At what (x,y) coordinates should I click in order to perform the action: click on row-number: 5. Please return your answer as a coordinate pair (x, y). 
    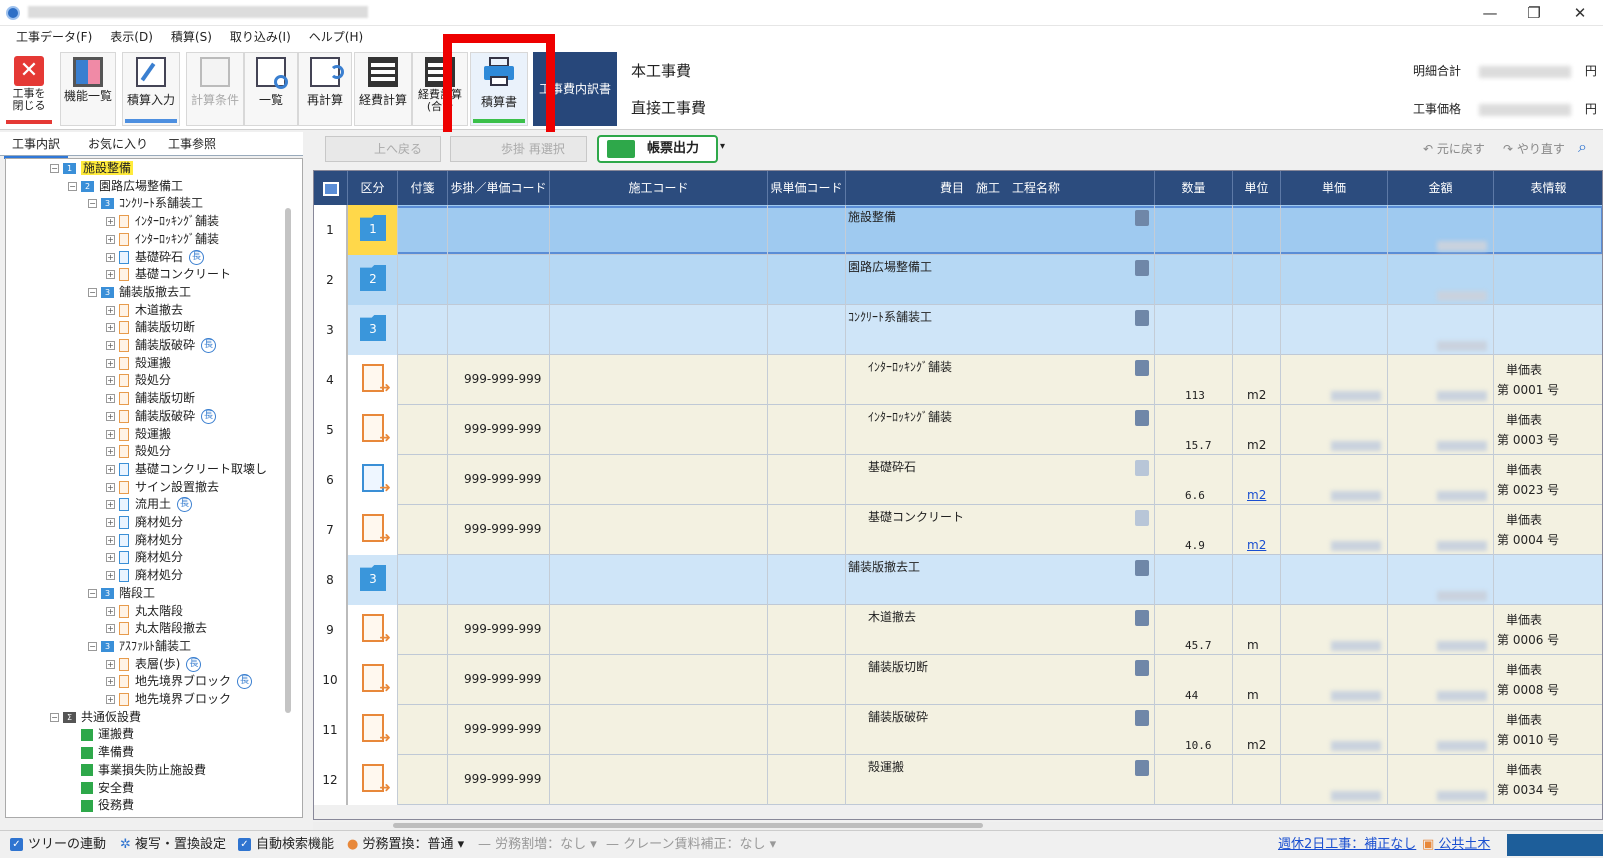
    Looking at the image, I should click on (331, 430).